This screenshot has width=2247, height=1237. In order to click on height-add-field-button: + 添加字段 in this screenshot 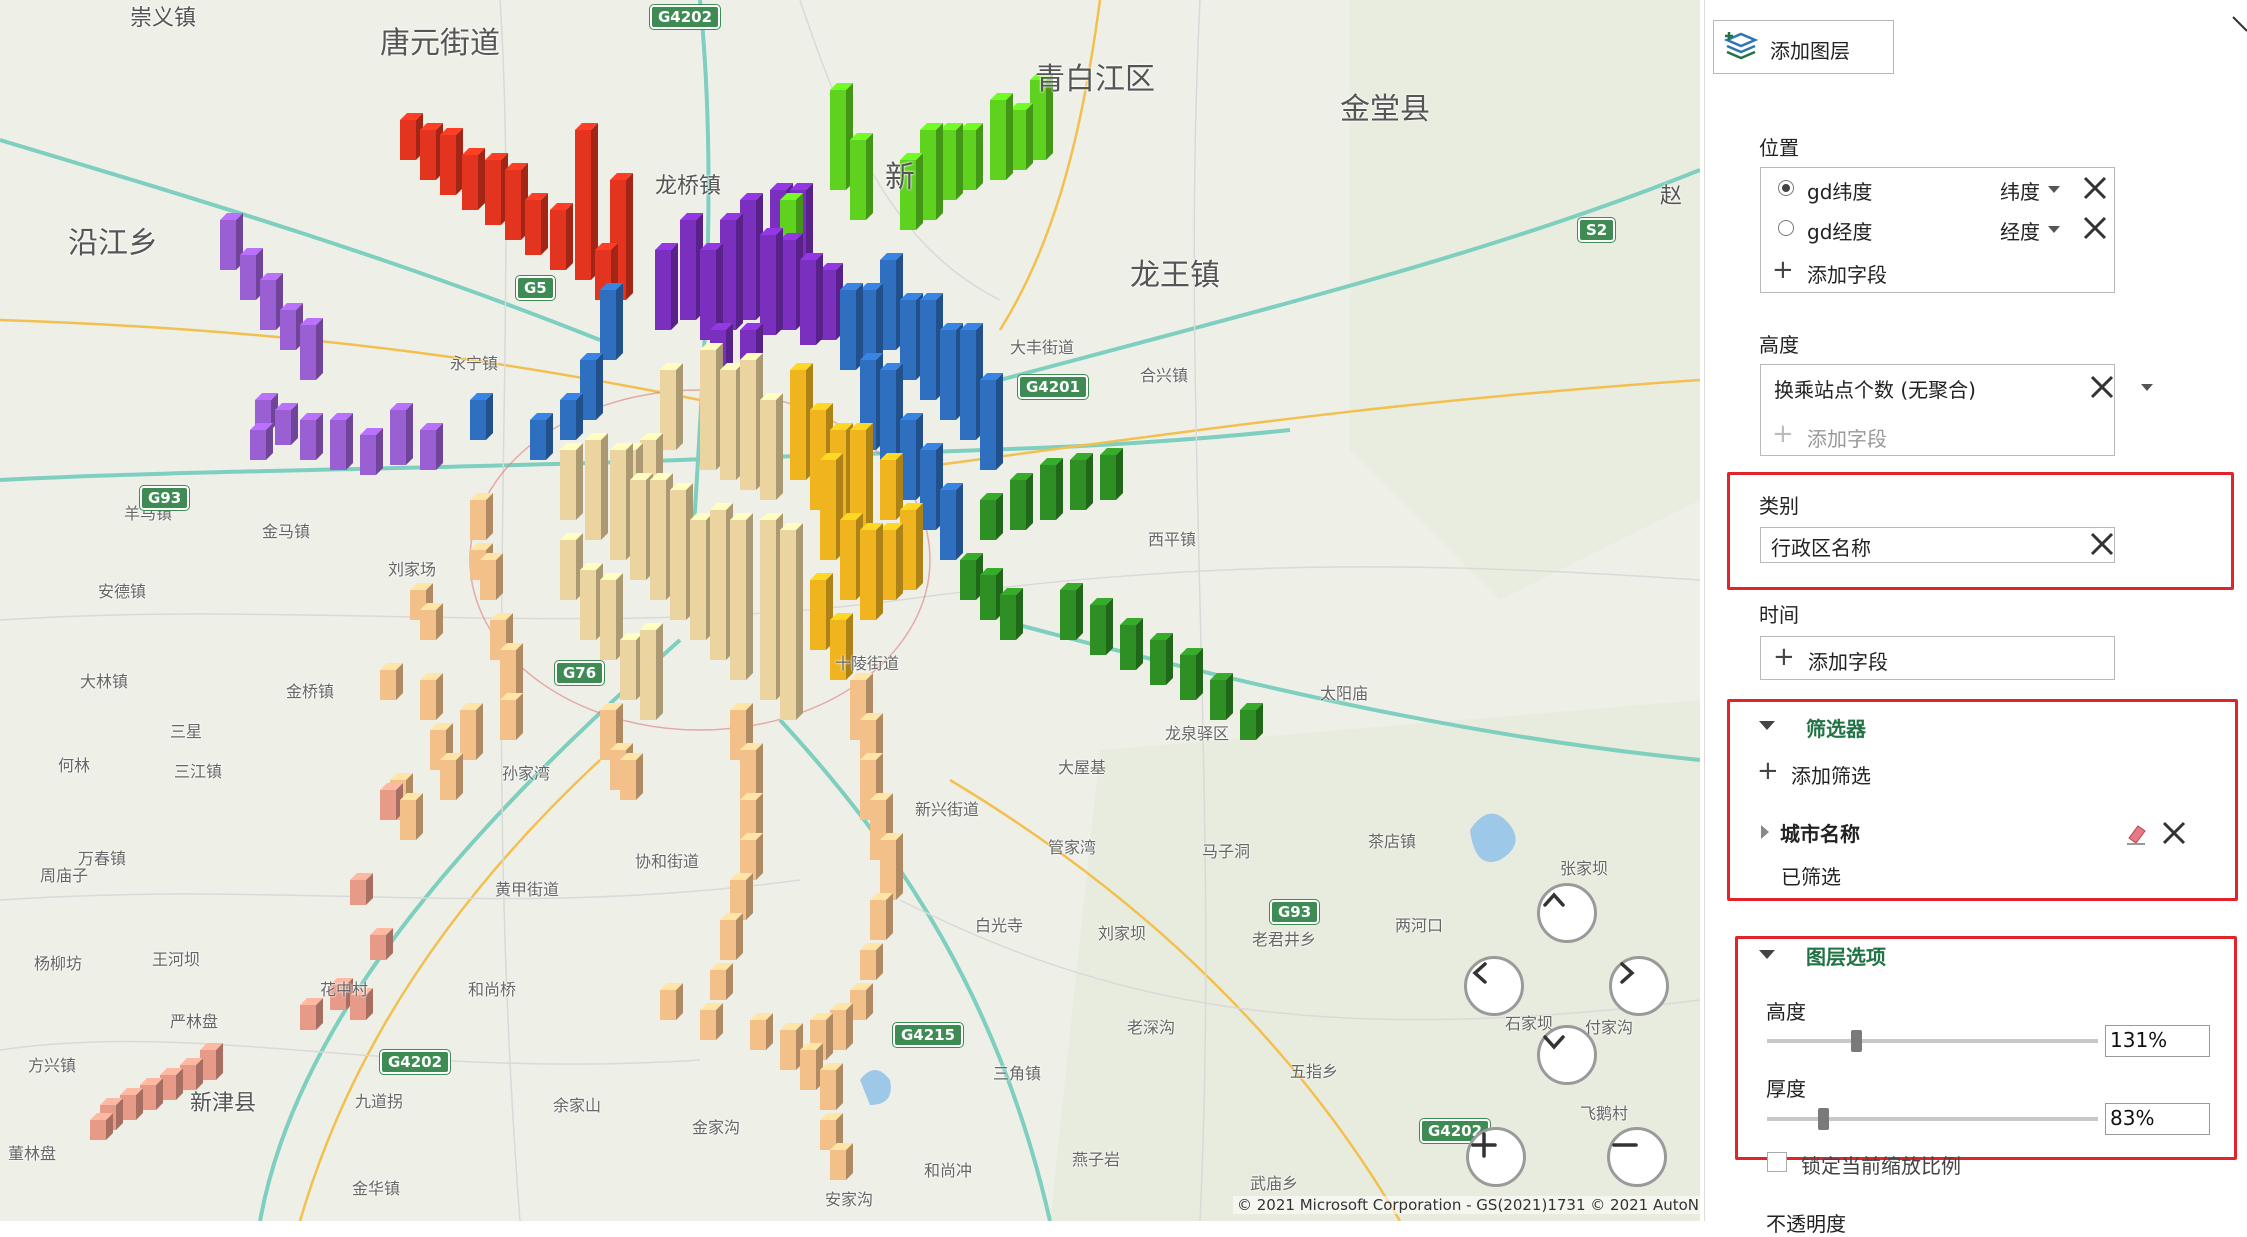, I will do `click(1910, 435)`.